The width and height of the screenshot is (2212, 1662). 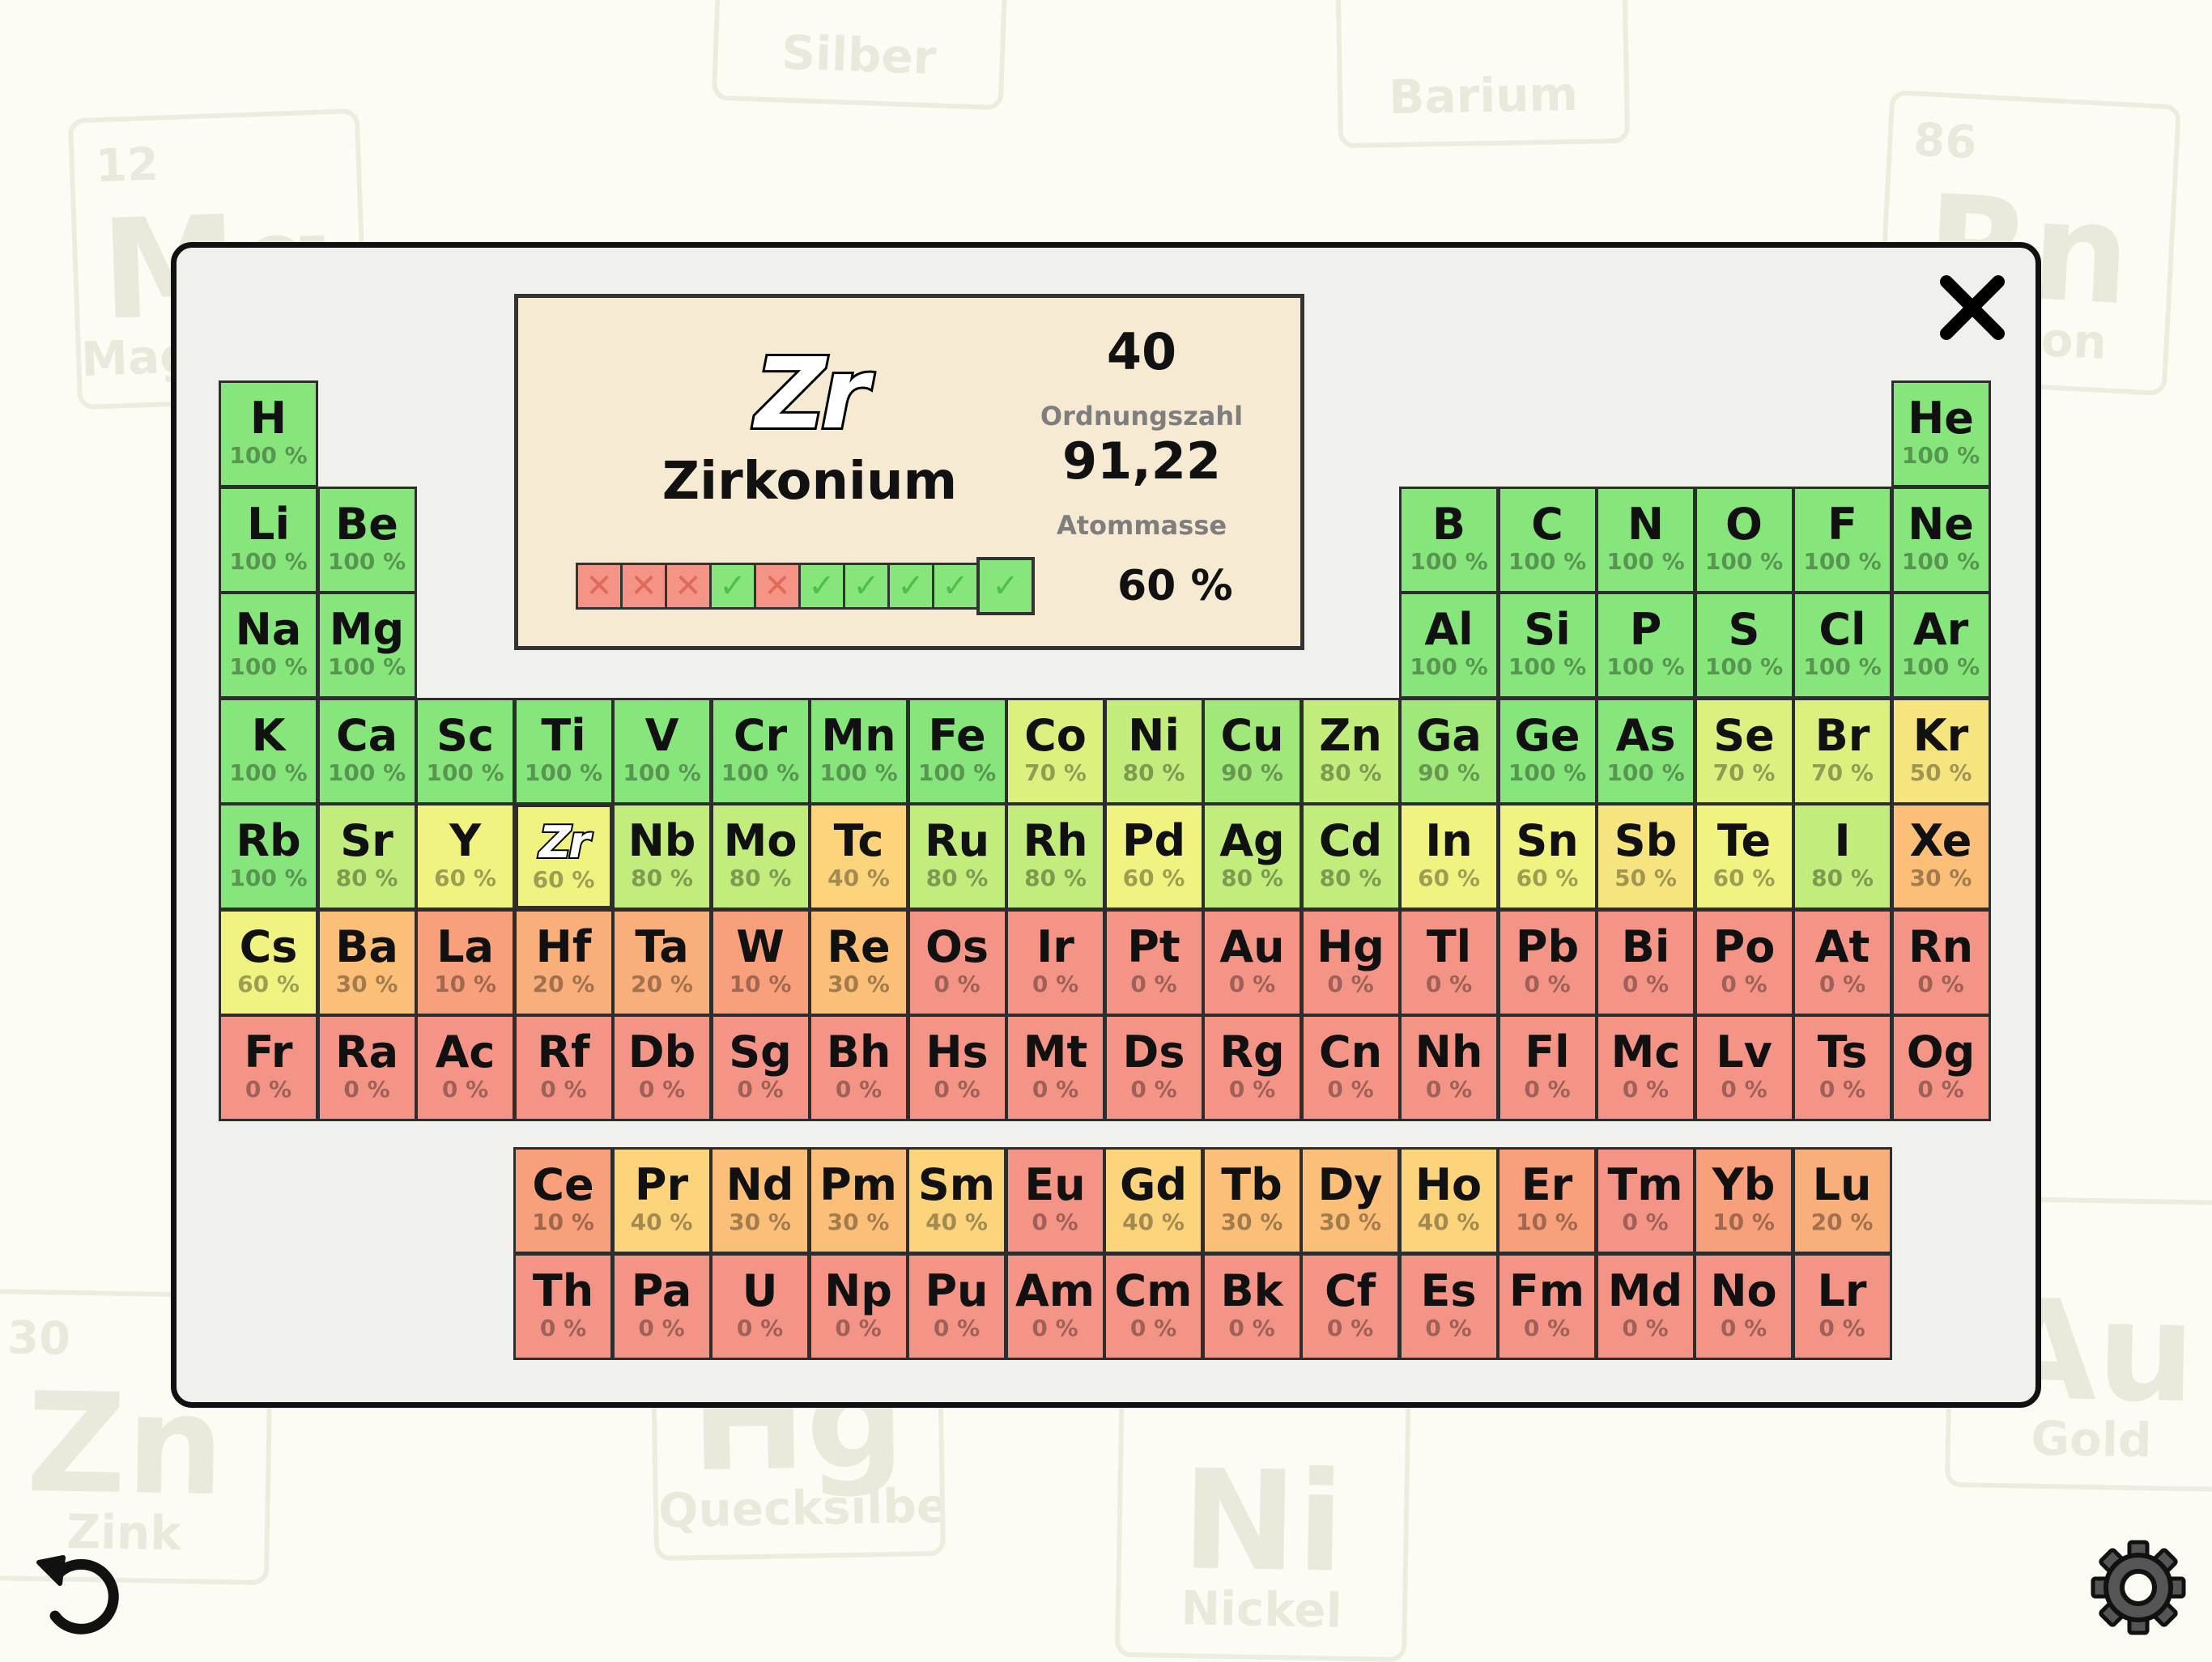 What do you see at coordinates (1055, 1200) in the screenshot?
I see `element-cell-eu: Eu 0 %` at bounding box center [1055, 1200].